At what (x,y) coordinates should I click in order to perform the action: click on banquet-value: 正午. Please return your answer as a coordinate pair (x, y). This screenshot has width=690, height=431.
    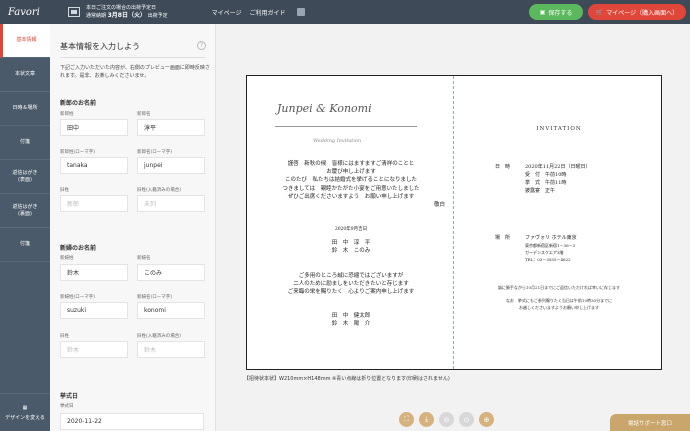
    Looking at the image, I should click on (550, 191).